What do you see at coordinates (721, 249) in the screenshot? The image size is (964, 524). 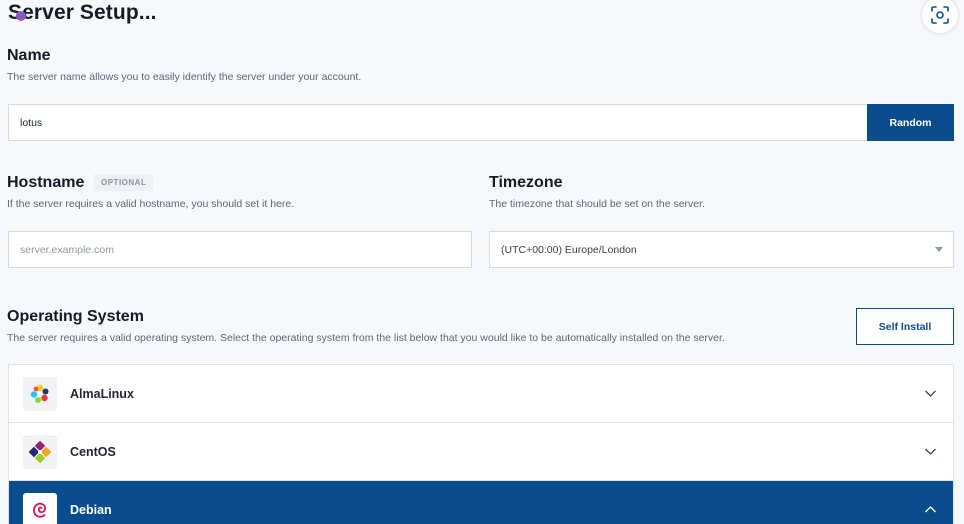 I see `timezone-select: (UTC+00:00) Europe/London` at bounding box center [721, 249].